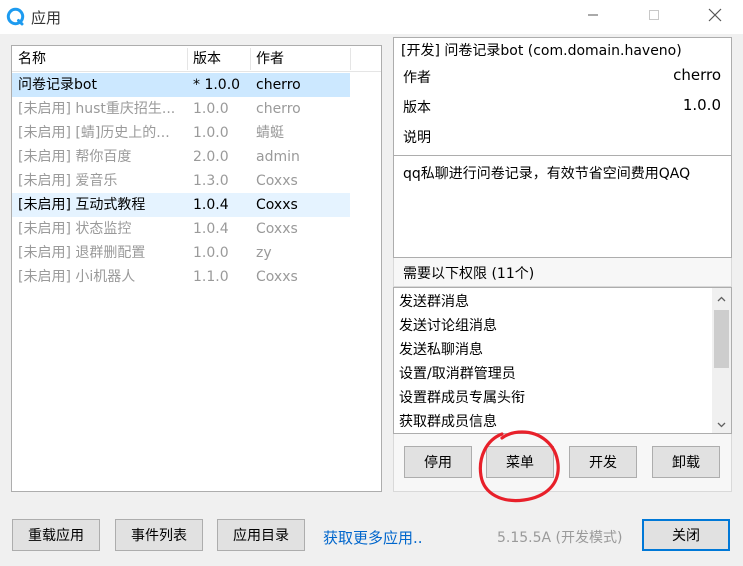  I want to click on version-value: 1.0.0, so click(701, 105).